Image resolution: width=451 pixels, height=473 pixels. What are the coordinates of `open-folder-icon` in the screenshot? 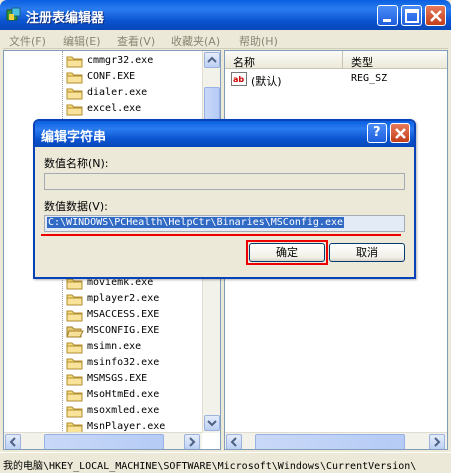 It's located at (75, 332).